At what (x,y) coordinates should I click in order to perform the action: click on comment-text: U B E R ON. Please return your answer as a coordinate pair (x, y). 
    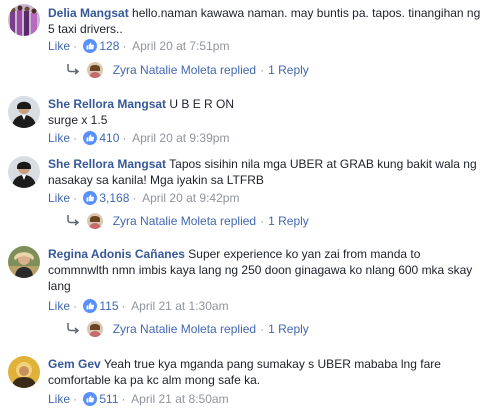
    Looking at the image, I should click on (202, 104).